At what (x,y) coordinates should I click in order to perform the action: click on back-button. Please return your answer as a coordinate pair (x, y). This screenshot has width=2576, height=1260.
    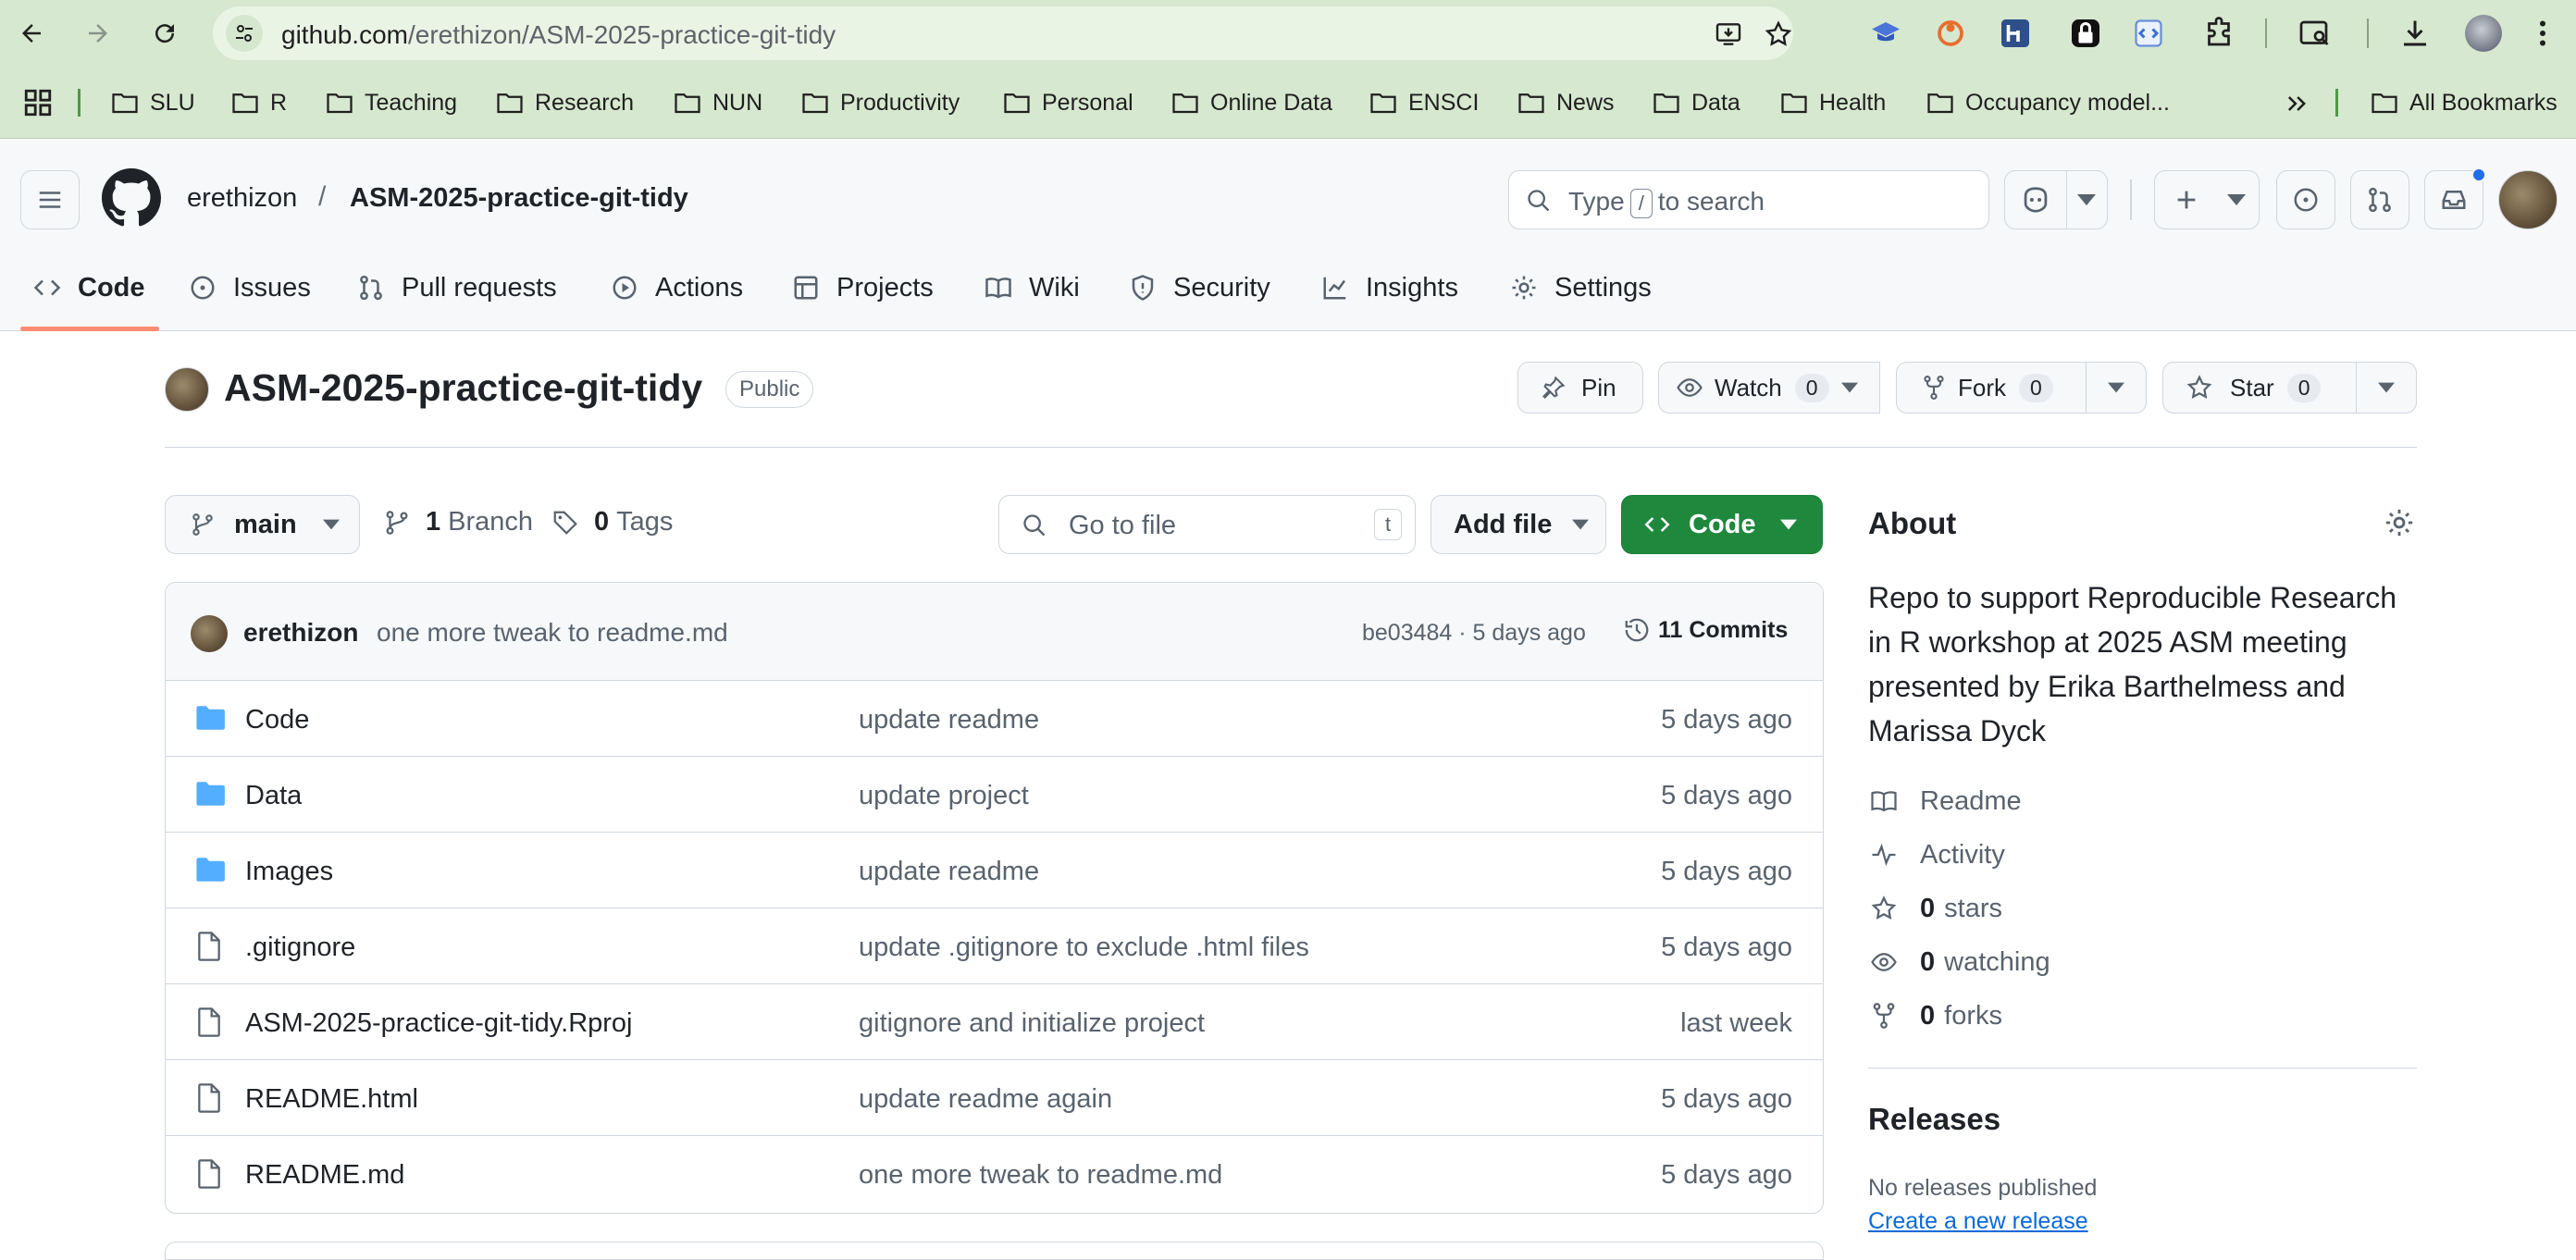
    Looking at the image, I should click on (32, 33).